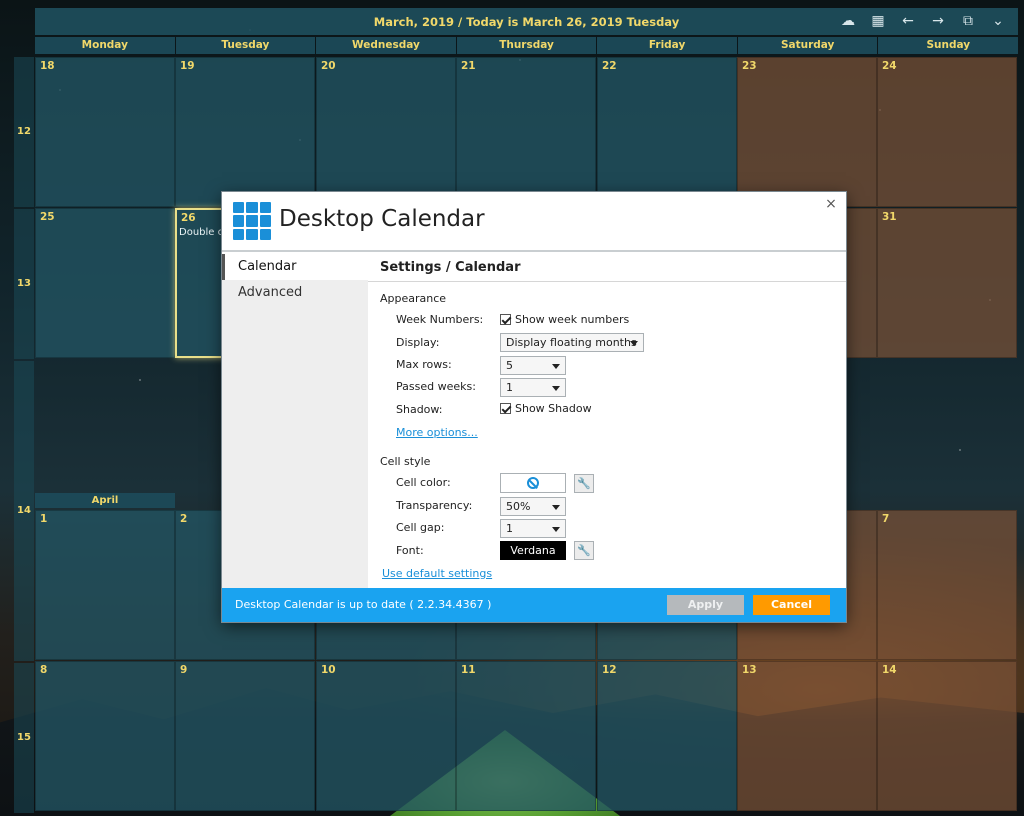  Describe the element at coordinates (420, 527) in the screenshot. I see `cell-gap-label: Cell gap:` at that location.